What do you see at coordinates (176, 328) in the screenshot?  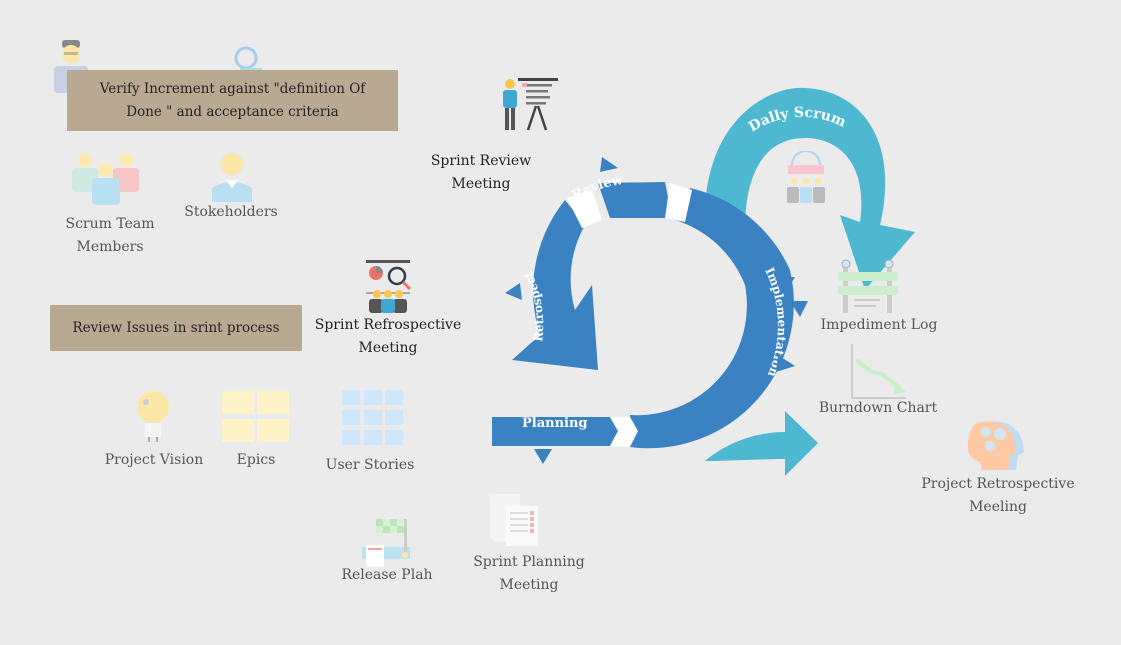 I see `review-issues-note: Review Issues in srint process` at bounding box center [176, 328].